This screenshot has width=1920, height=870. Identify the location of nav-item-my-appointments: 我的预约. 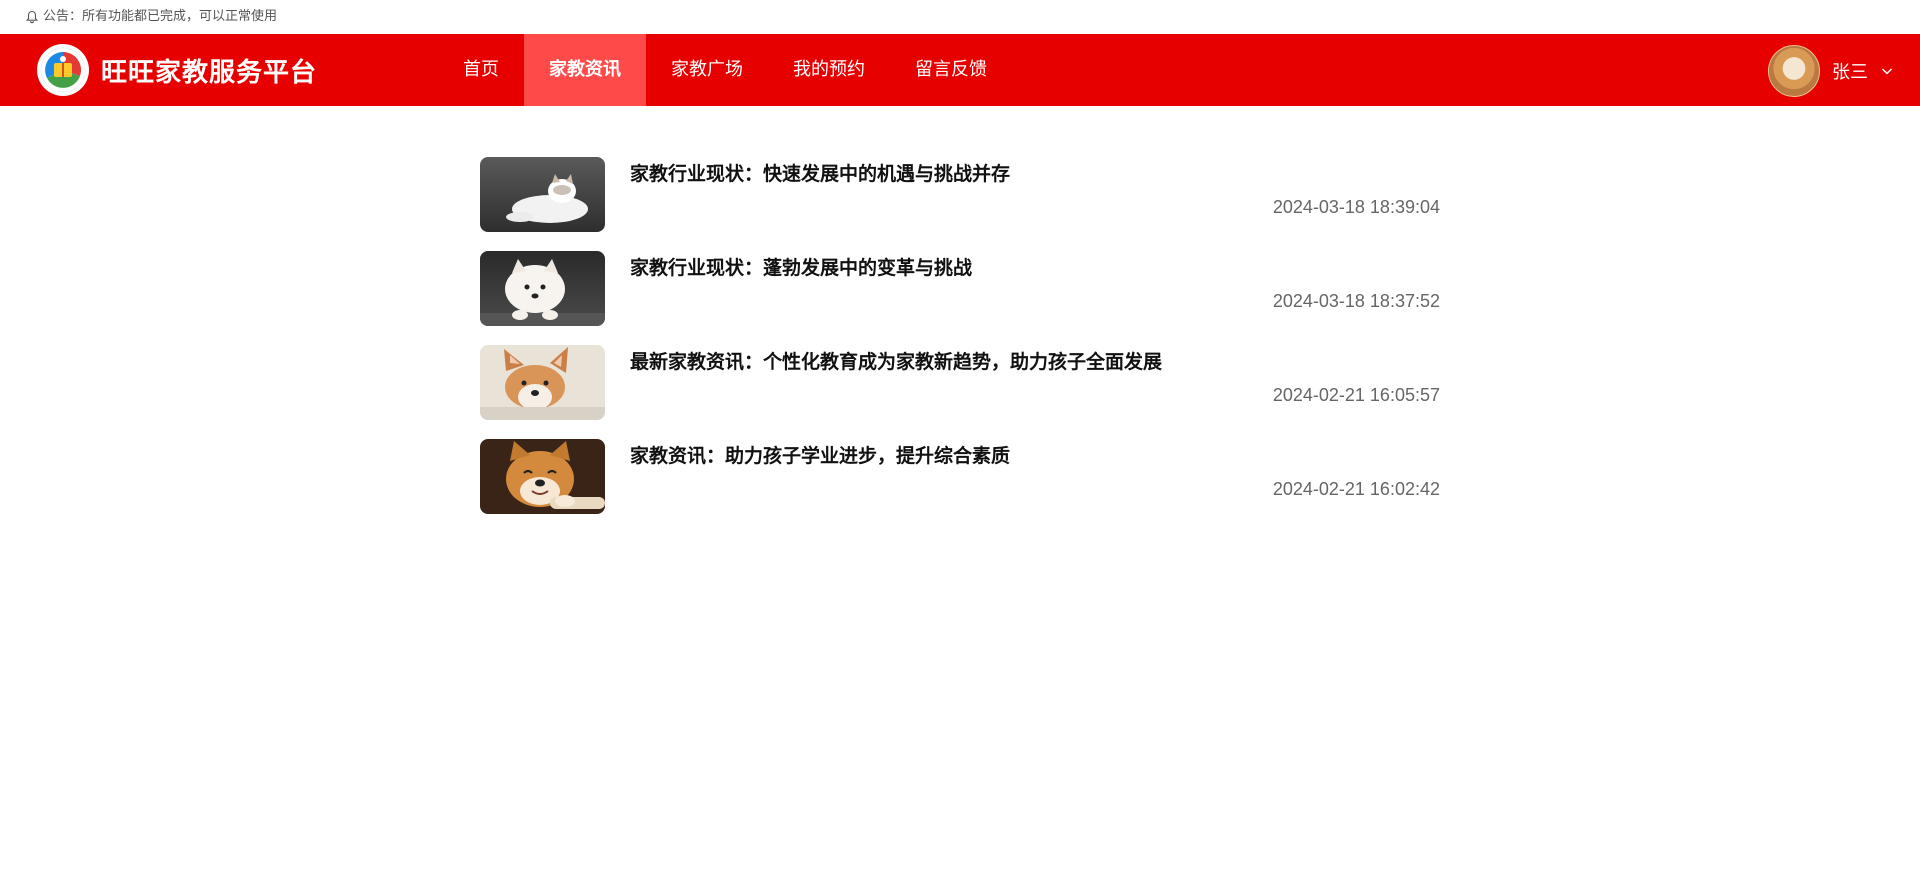
(829, 70).